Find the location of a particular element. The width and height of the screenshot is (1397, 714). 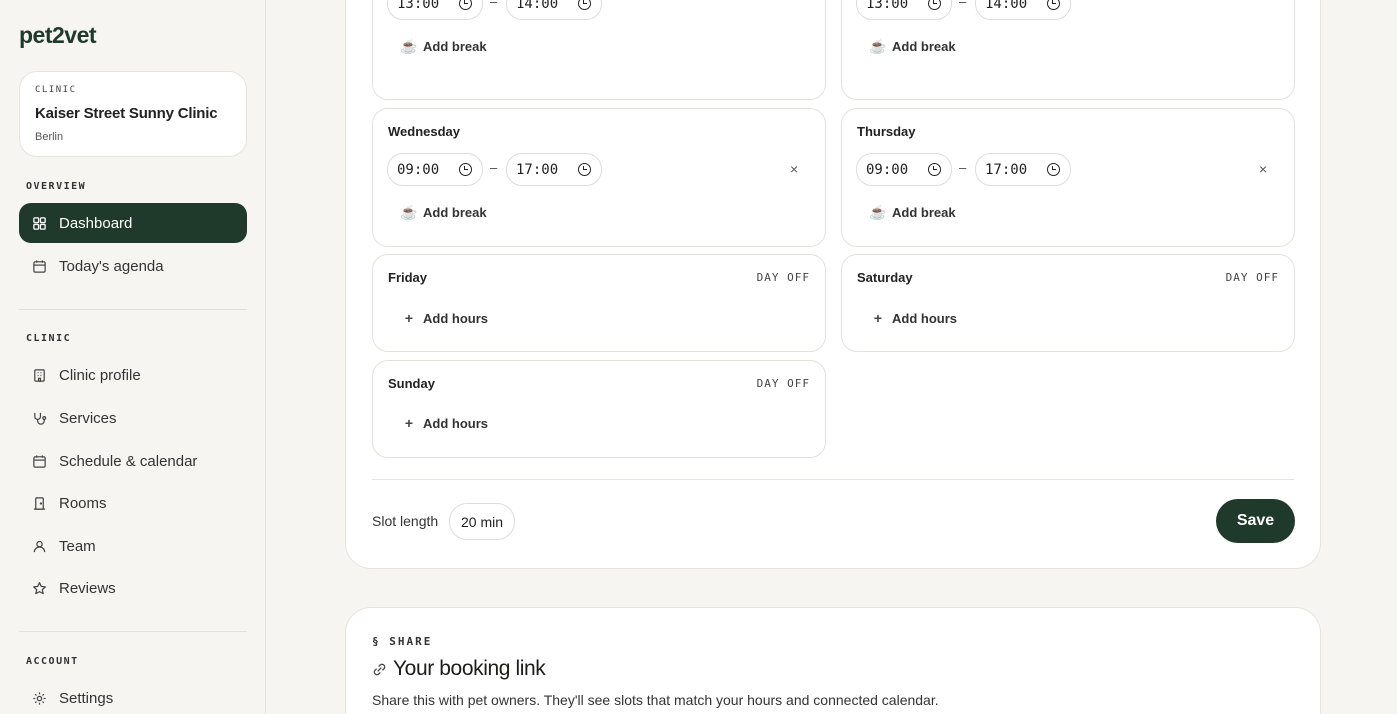

pet2vet-logo: pet2vet is located at coordinates (58, 35).